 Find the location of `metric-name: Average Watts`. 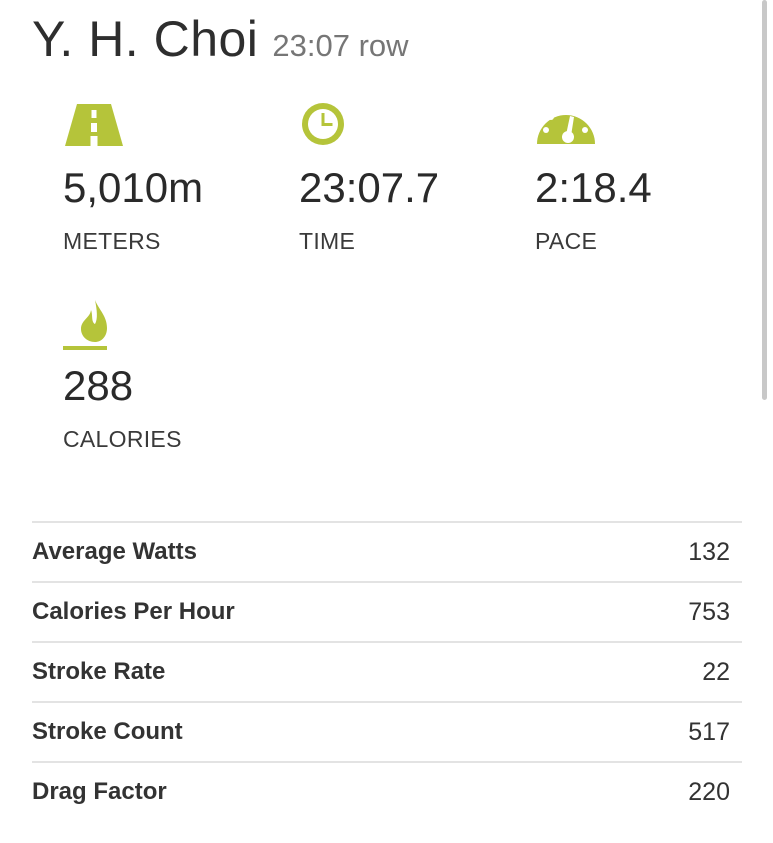

metric-name: Average Watts is located at coordinates (114, 551).